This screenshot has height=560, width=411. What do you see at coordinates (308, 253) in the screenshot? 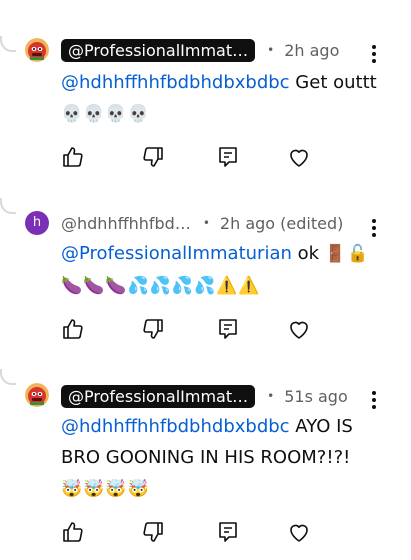
I see `comment-text: ok` at bounding box center [308, 253].